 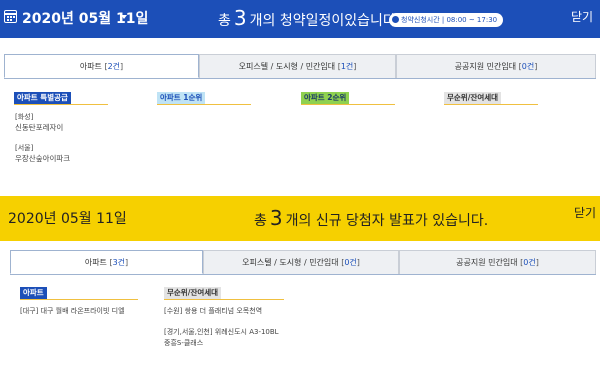 What do you see at coordinates (183, 343) in the screenshot?
I see `entry-name: 중흥S-클래스` at bounding box center [183, 343].